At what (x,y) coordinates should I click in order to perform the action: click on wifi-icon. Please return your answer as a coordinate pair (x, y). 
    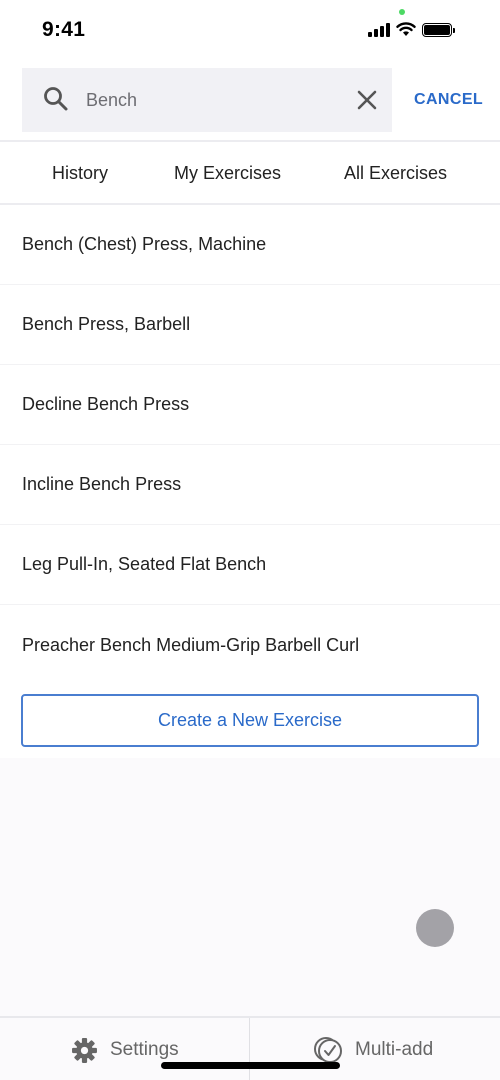
    Looking at the image, I should click on (406, 29).